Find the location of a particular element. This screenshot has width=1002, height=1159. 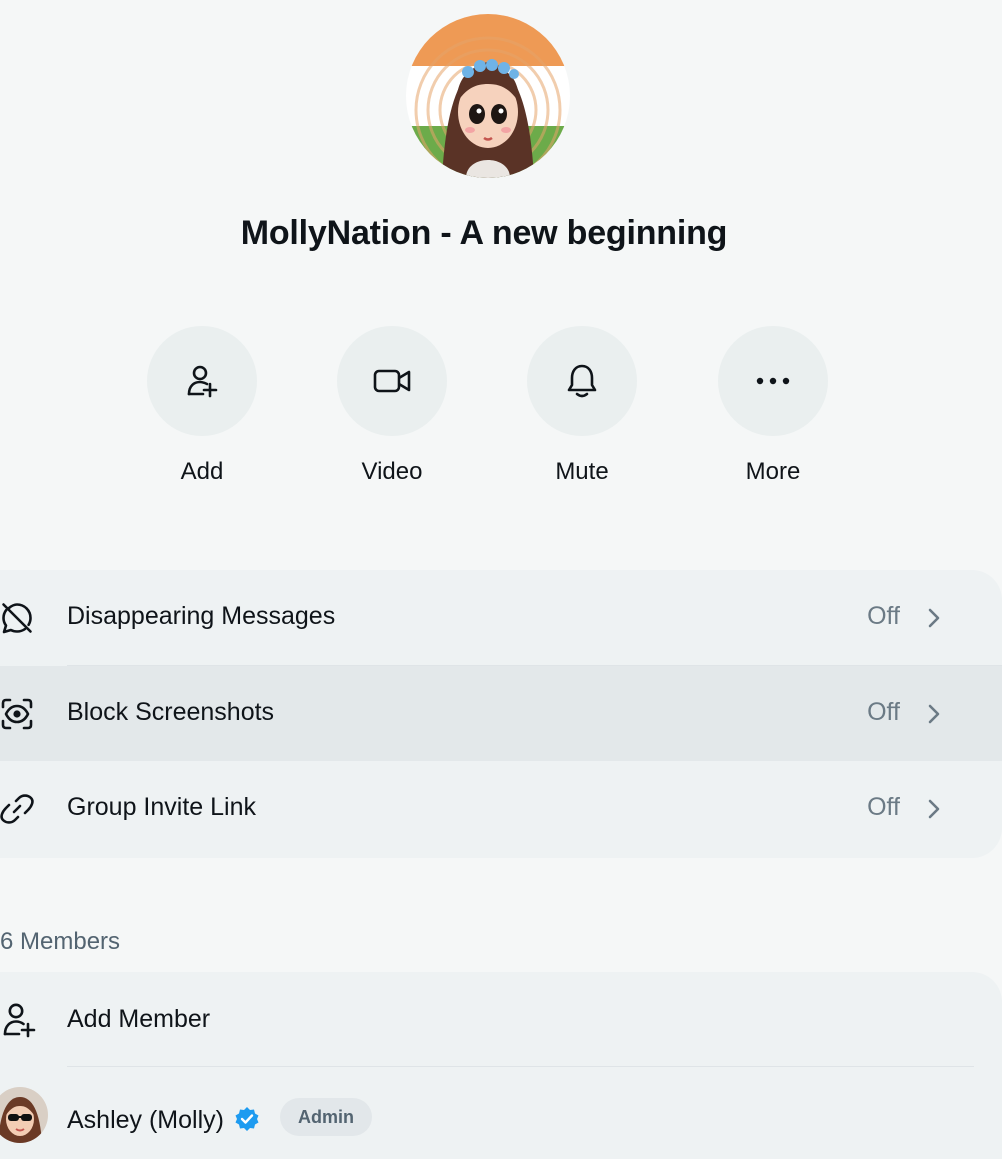

block-screenshots-value: Off is located at coordinates (883, 712).